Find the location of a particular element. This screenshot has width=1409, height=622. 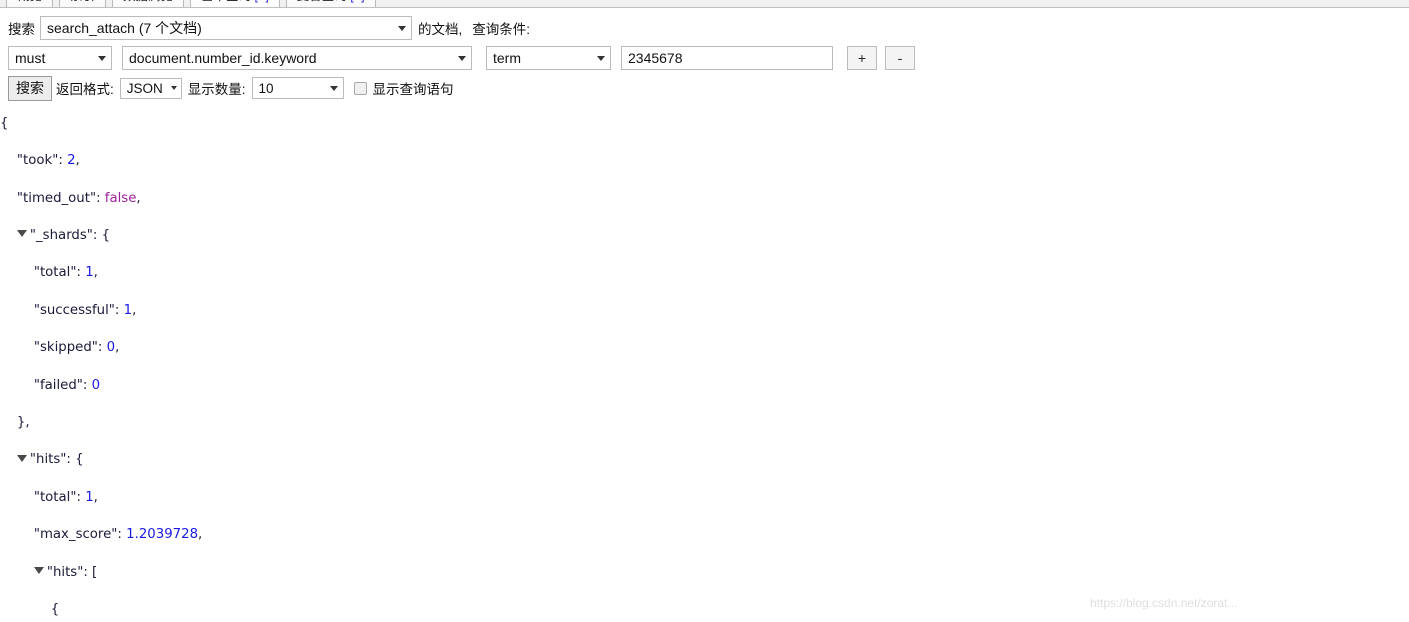

json-key-max-score: "max_score" is located at coordinates (75, 535).